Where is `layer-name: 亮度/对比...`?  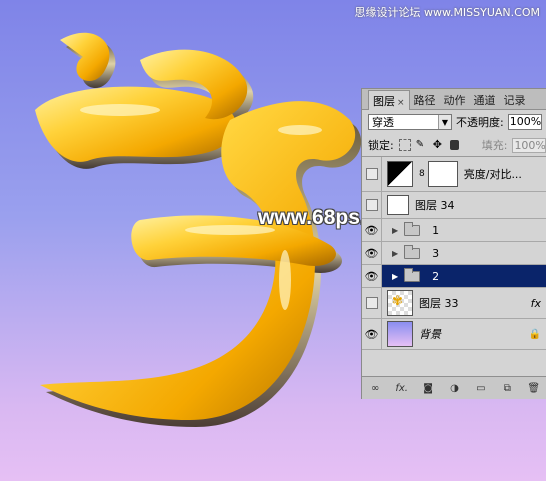
layer-name: 亮度/对比... is located at coordinates (492, 174).